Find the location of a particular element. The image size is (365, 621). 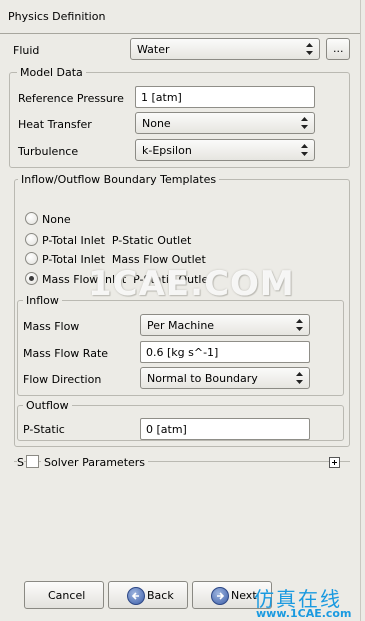

radio-massflow-pstatic is located at coordinates (31, 278).